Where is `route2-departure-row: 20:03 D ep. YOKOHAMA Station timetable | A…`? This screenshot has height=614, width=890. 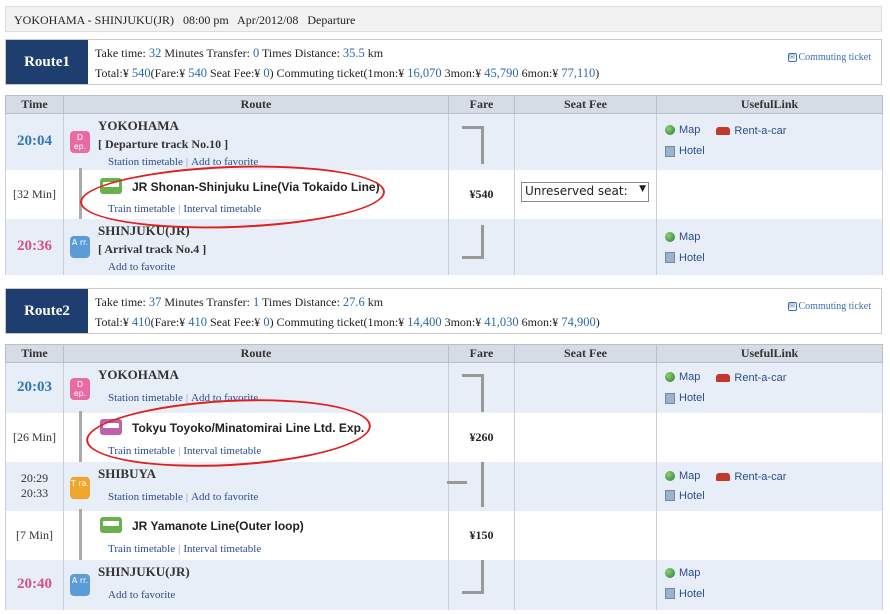
route2-departure-row: 20:03 D ep. YOKOHAMA Station timetable | A… is located at coordinates (444, 387).